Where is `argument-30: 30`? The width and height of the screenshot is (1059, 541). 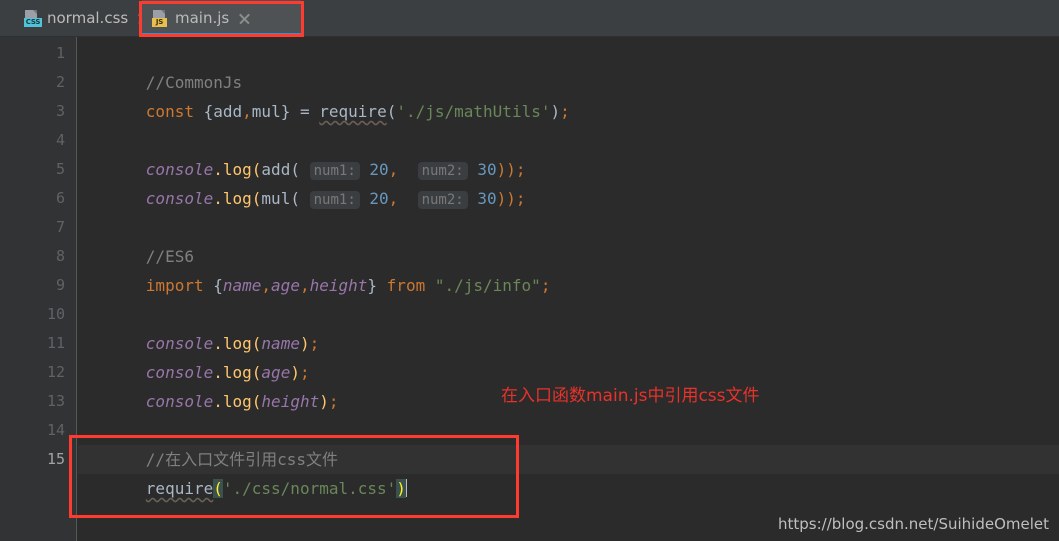 argument-30: 30 is located at coordinates (487, 198).